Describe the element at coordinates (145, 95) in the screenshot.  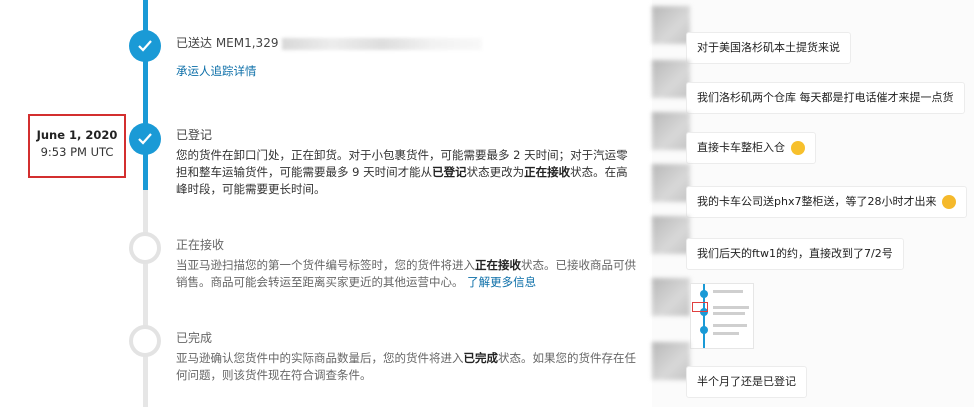
I see `timeline-progress-line` at that location.